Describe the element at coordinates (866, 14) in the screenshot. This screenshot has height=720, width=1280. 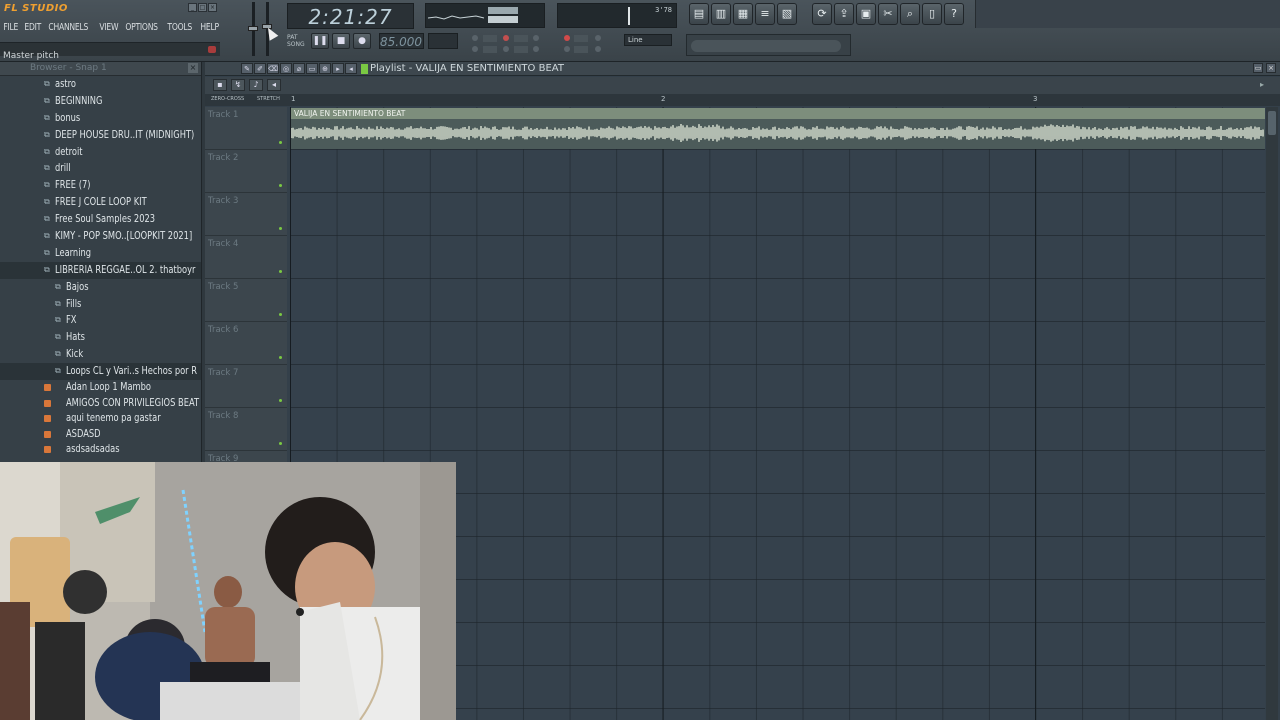
I see `save-icon: ▣` at that location.